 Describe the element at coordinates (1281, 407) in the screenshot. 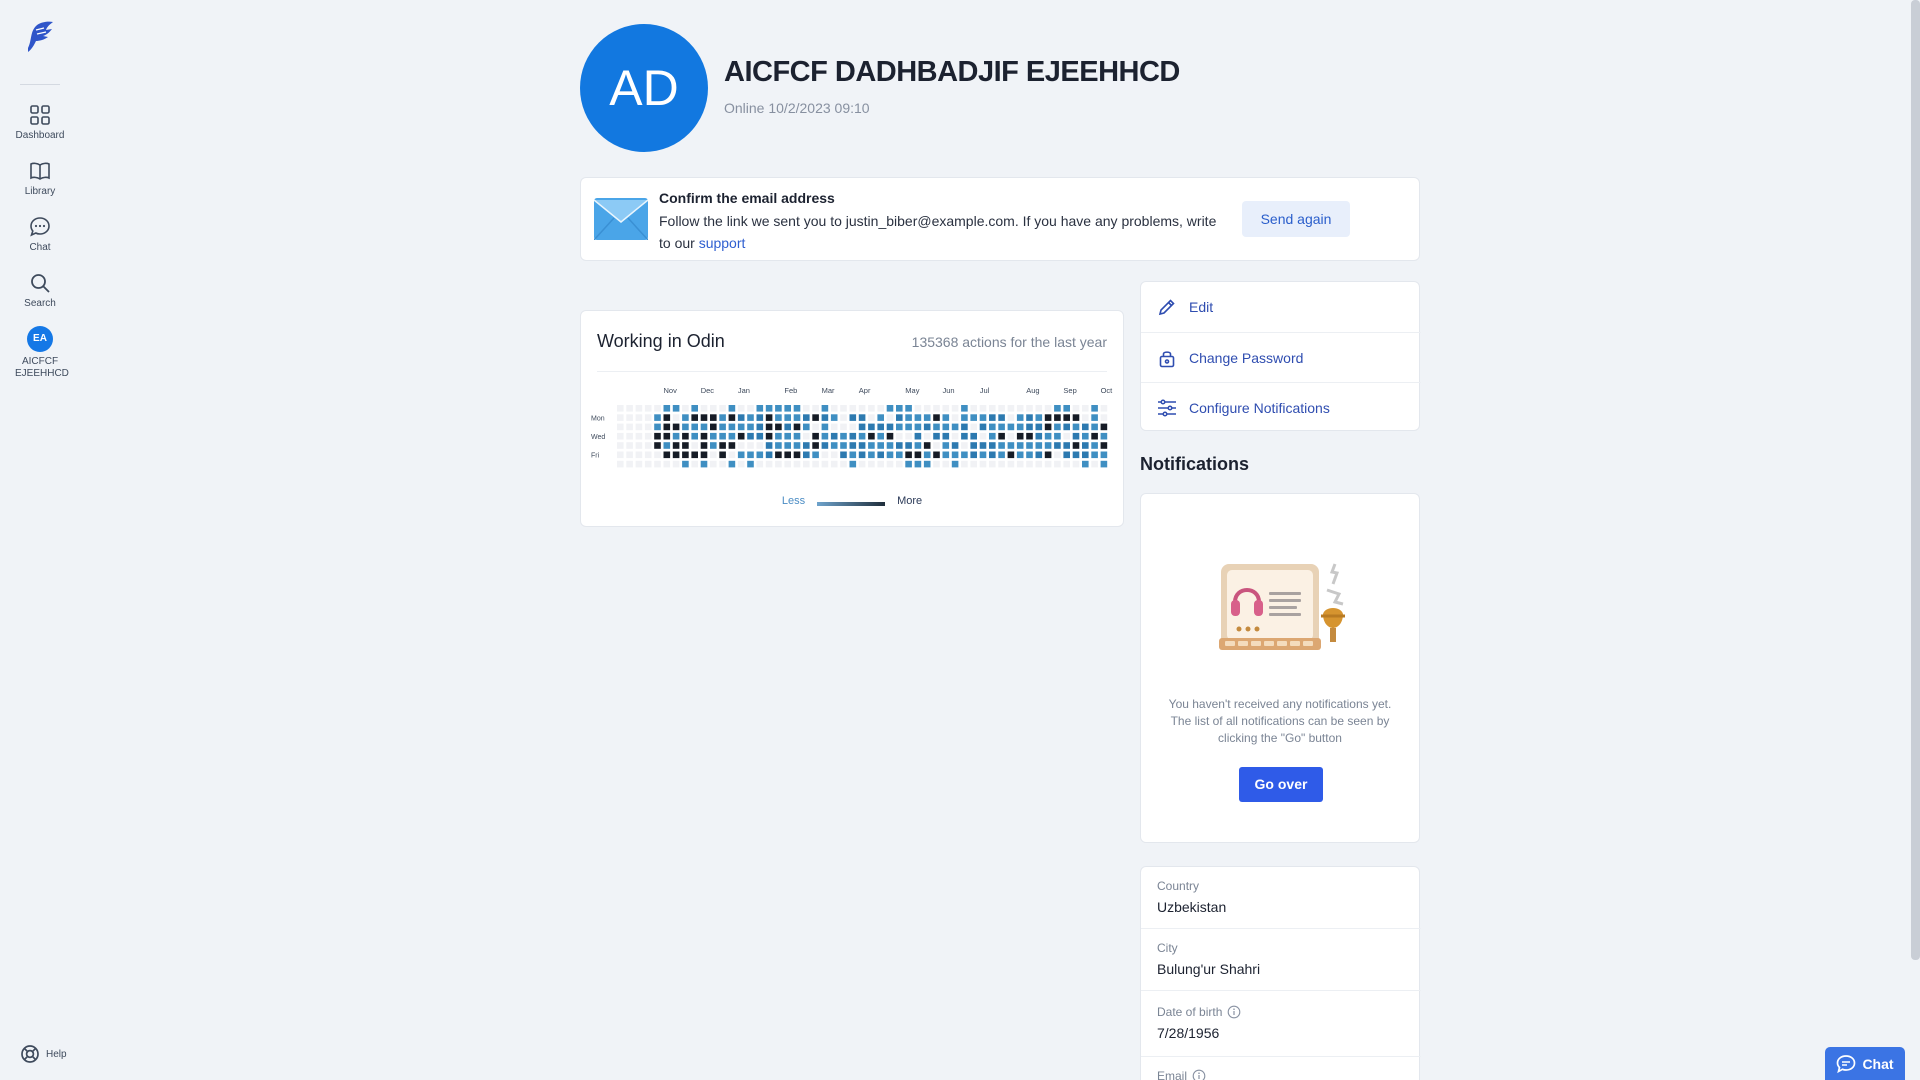

I see `configure-notifications-button: Configure Notifications` at that location.